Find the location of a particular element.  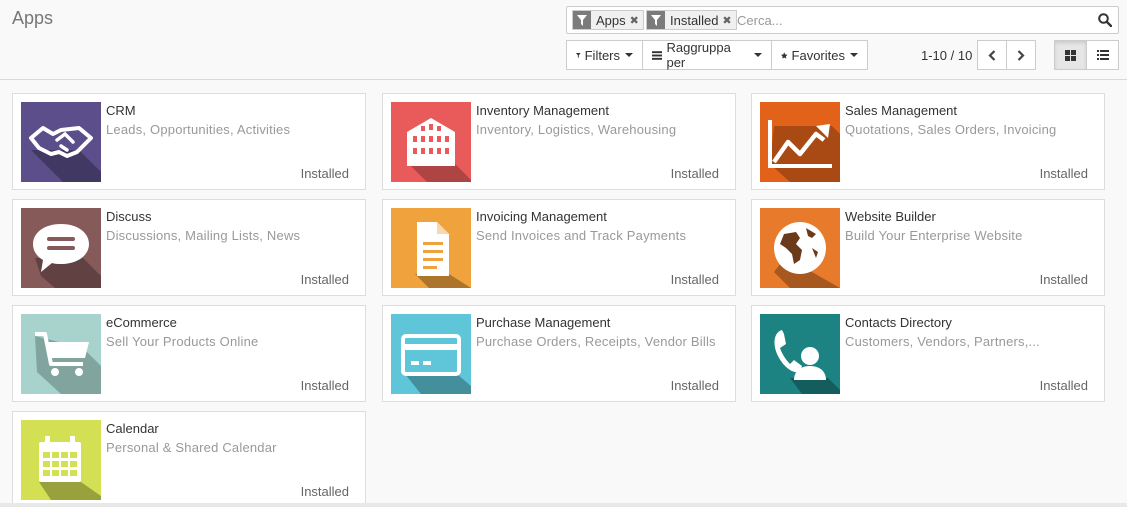

contact-phone-icon is located at coordinates (800, 354).